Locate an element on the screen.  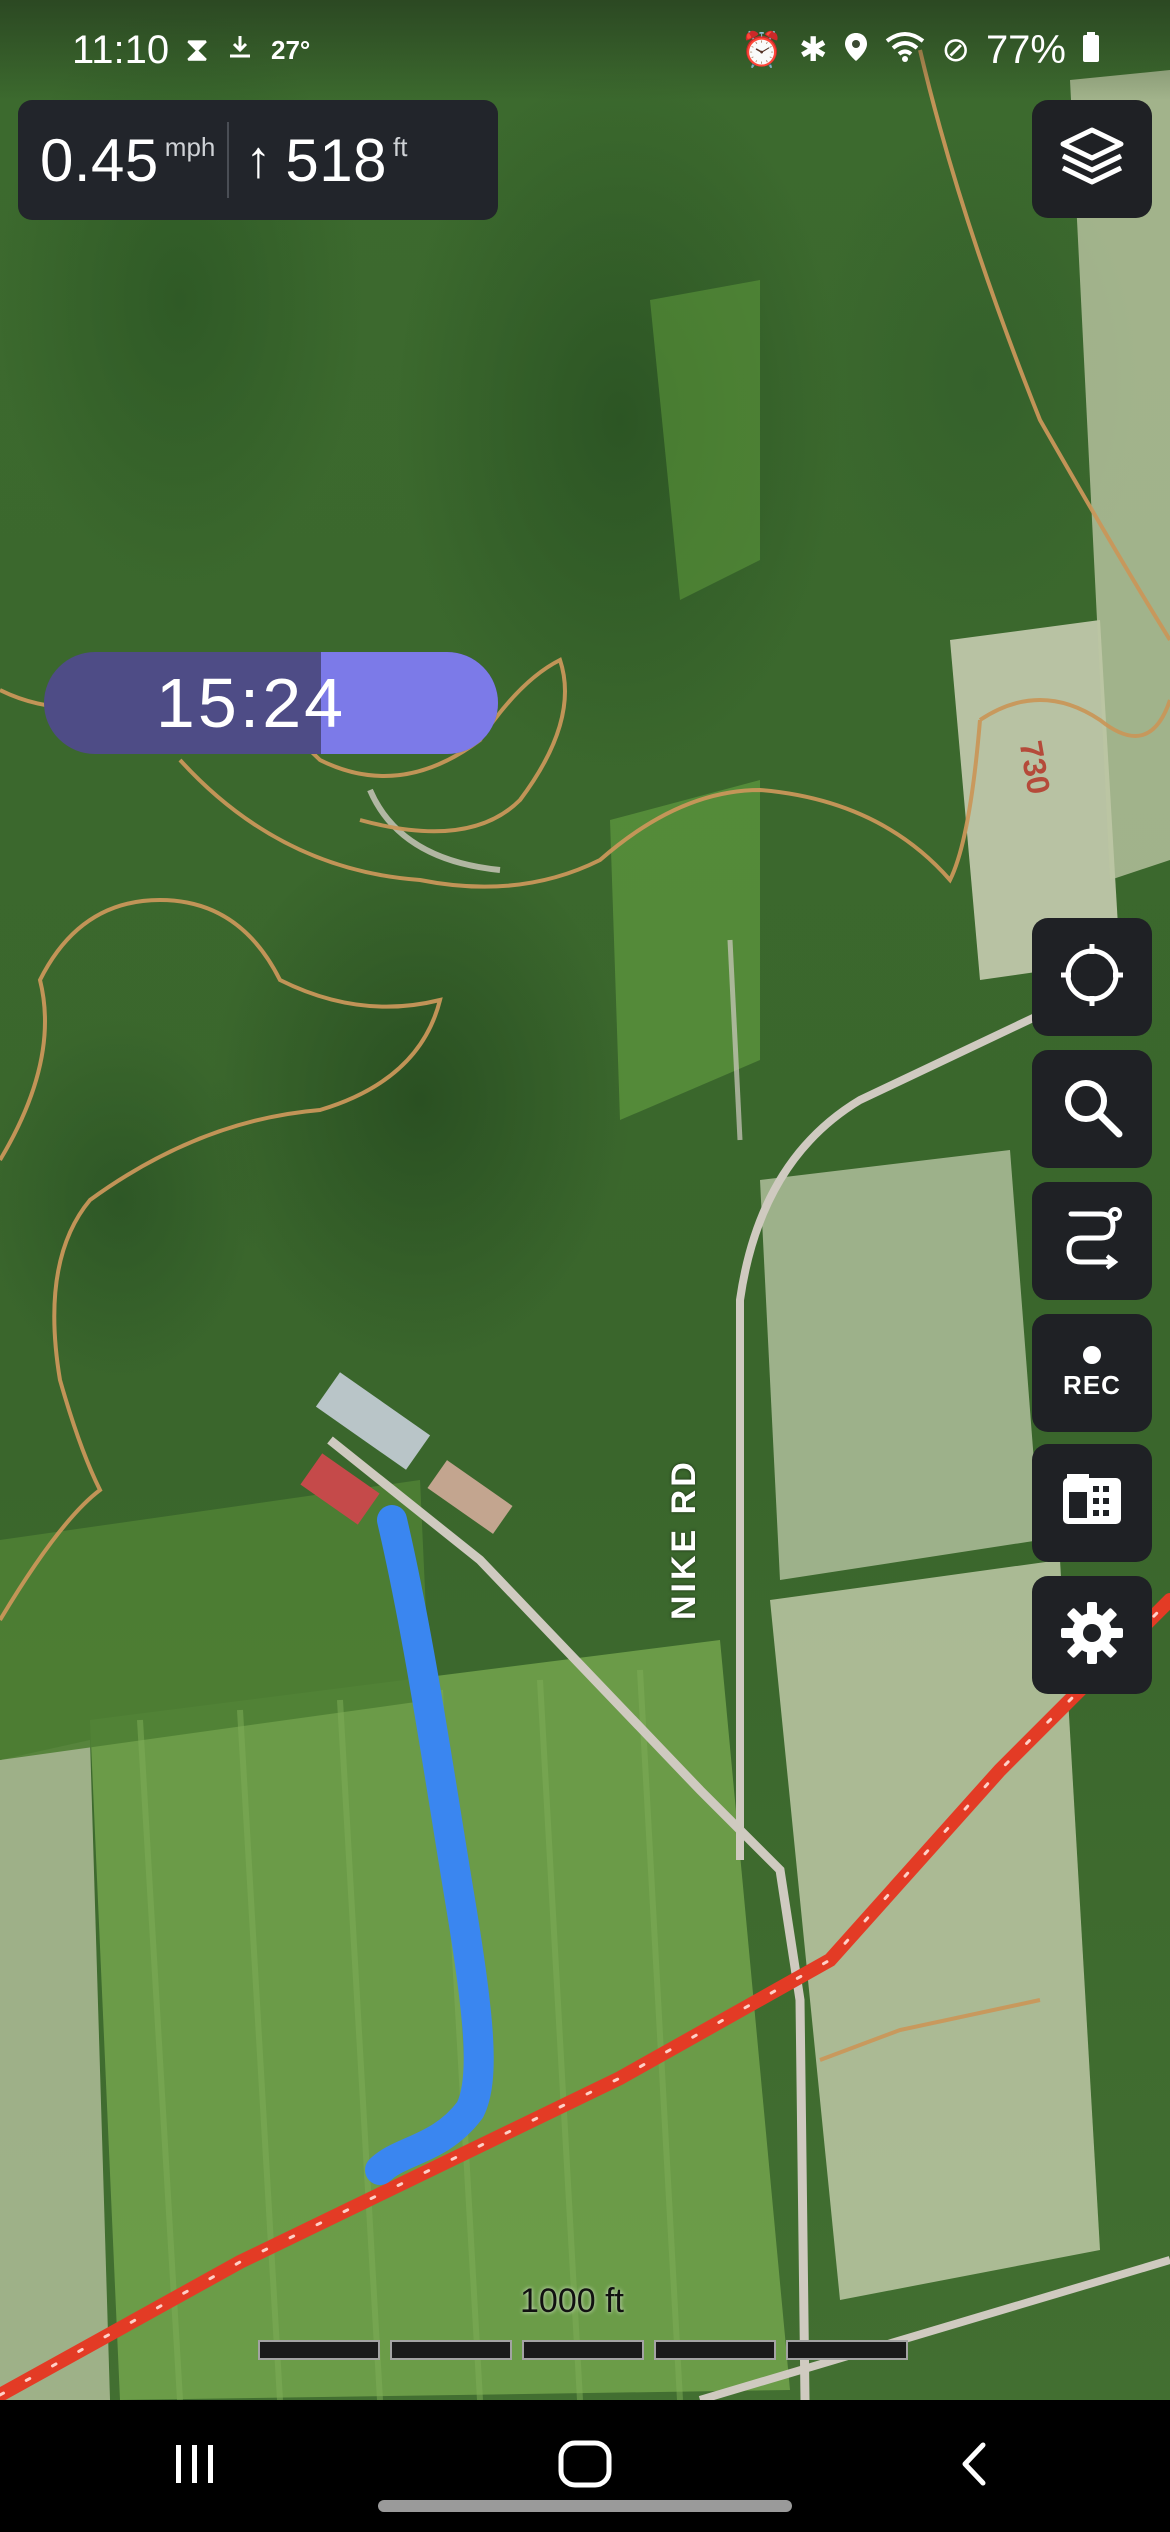
elevation-value: 518 is located at coordinates (336, 160).